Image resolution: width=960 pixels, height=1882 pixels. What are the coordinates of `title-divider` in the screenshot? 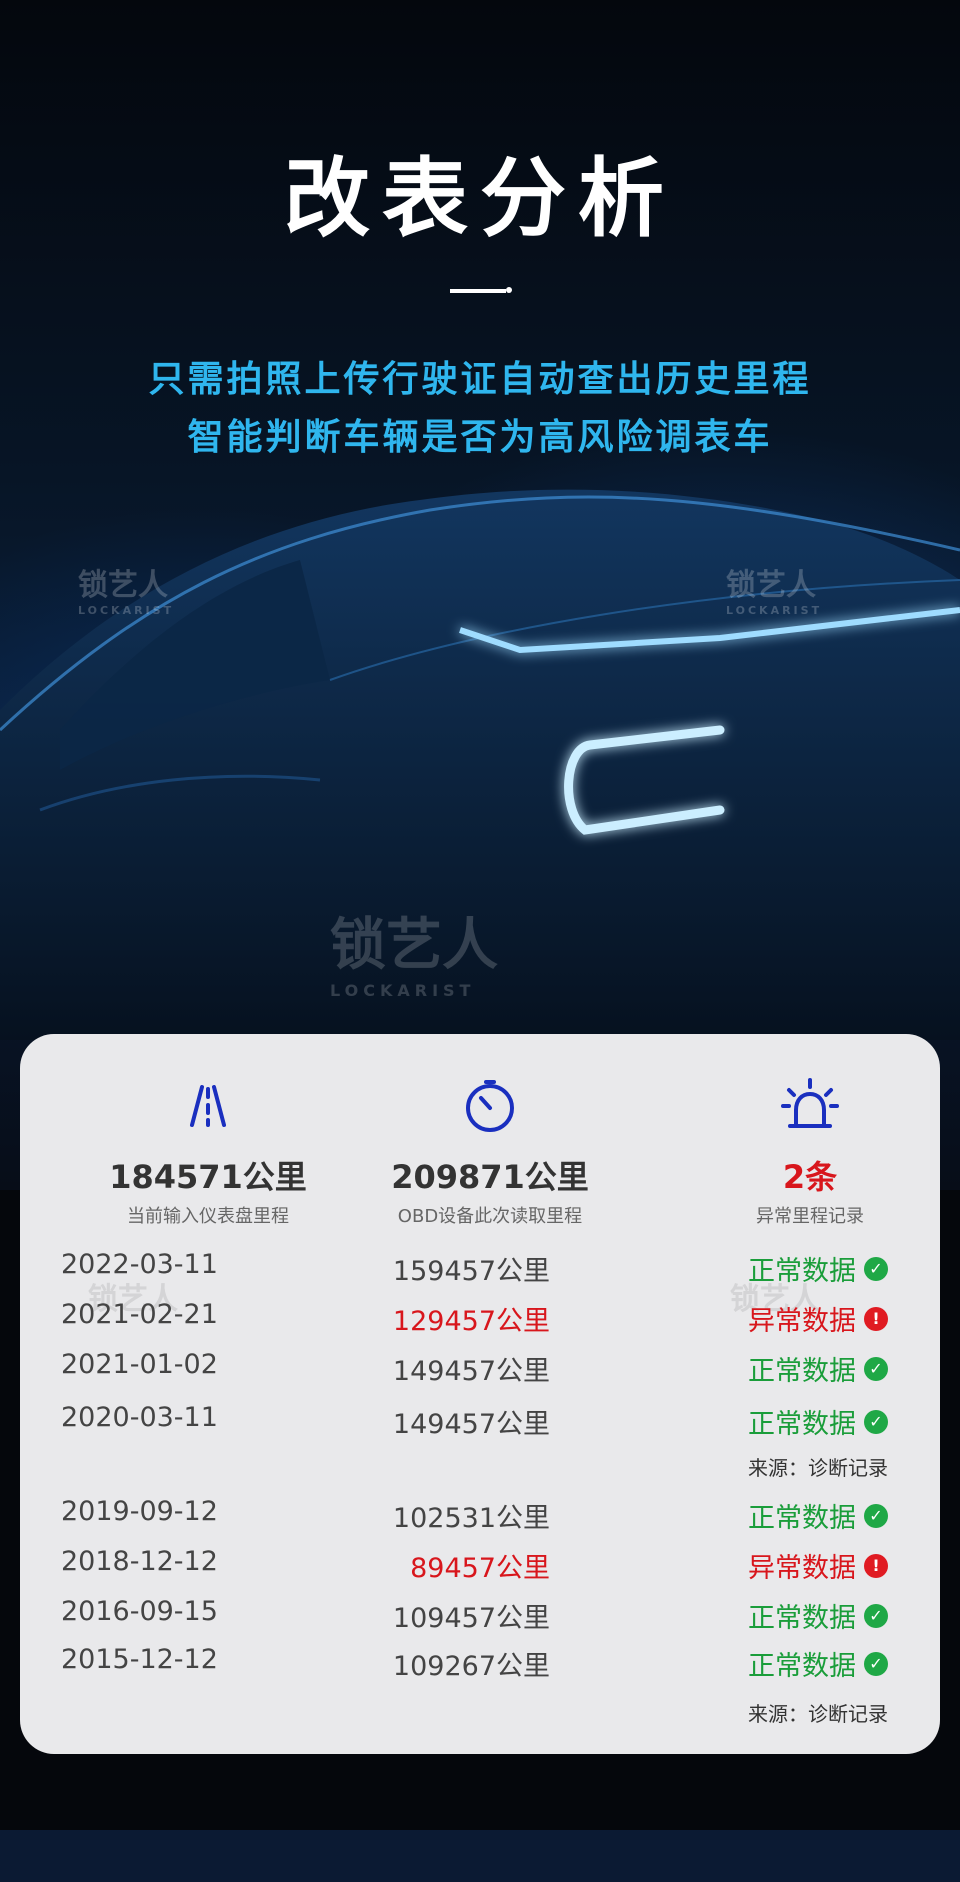 It's located at (478, 291).